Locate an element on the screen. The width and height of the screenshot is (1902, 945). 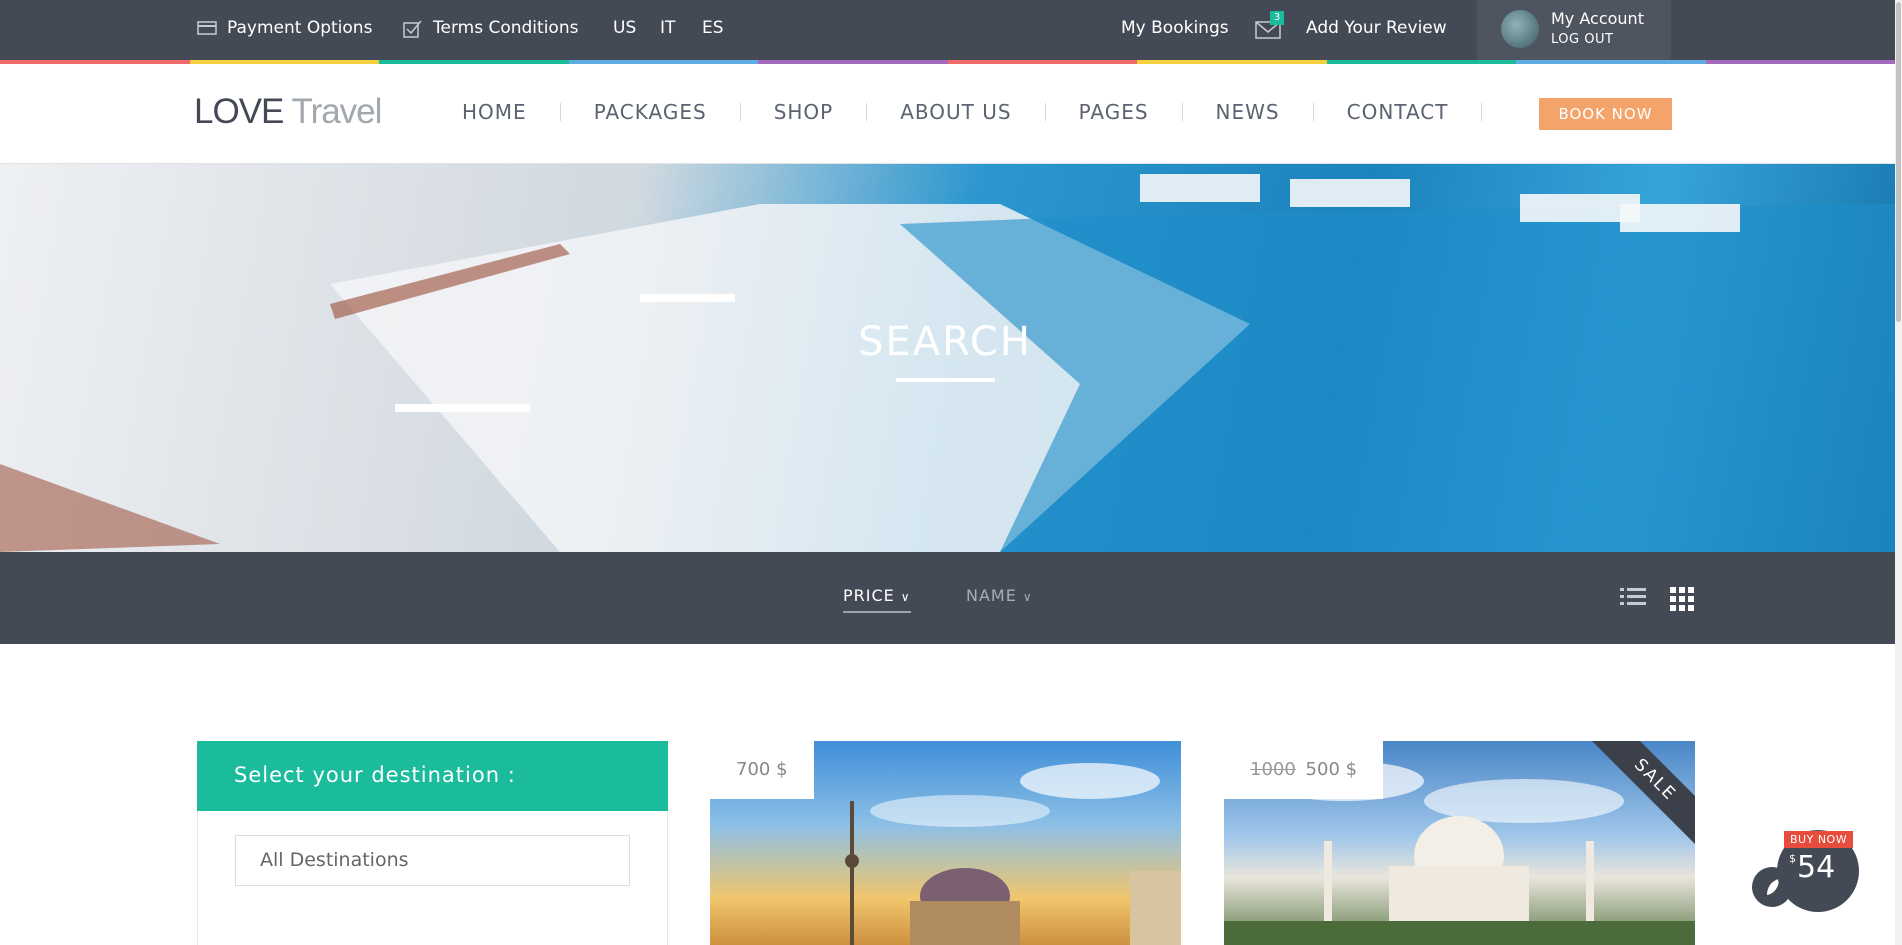
lang-es: ES is located at coordinates (713, 28).